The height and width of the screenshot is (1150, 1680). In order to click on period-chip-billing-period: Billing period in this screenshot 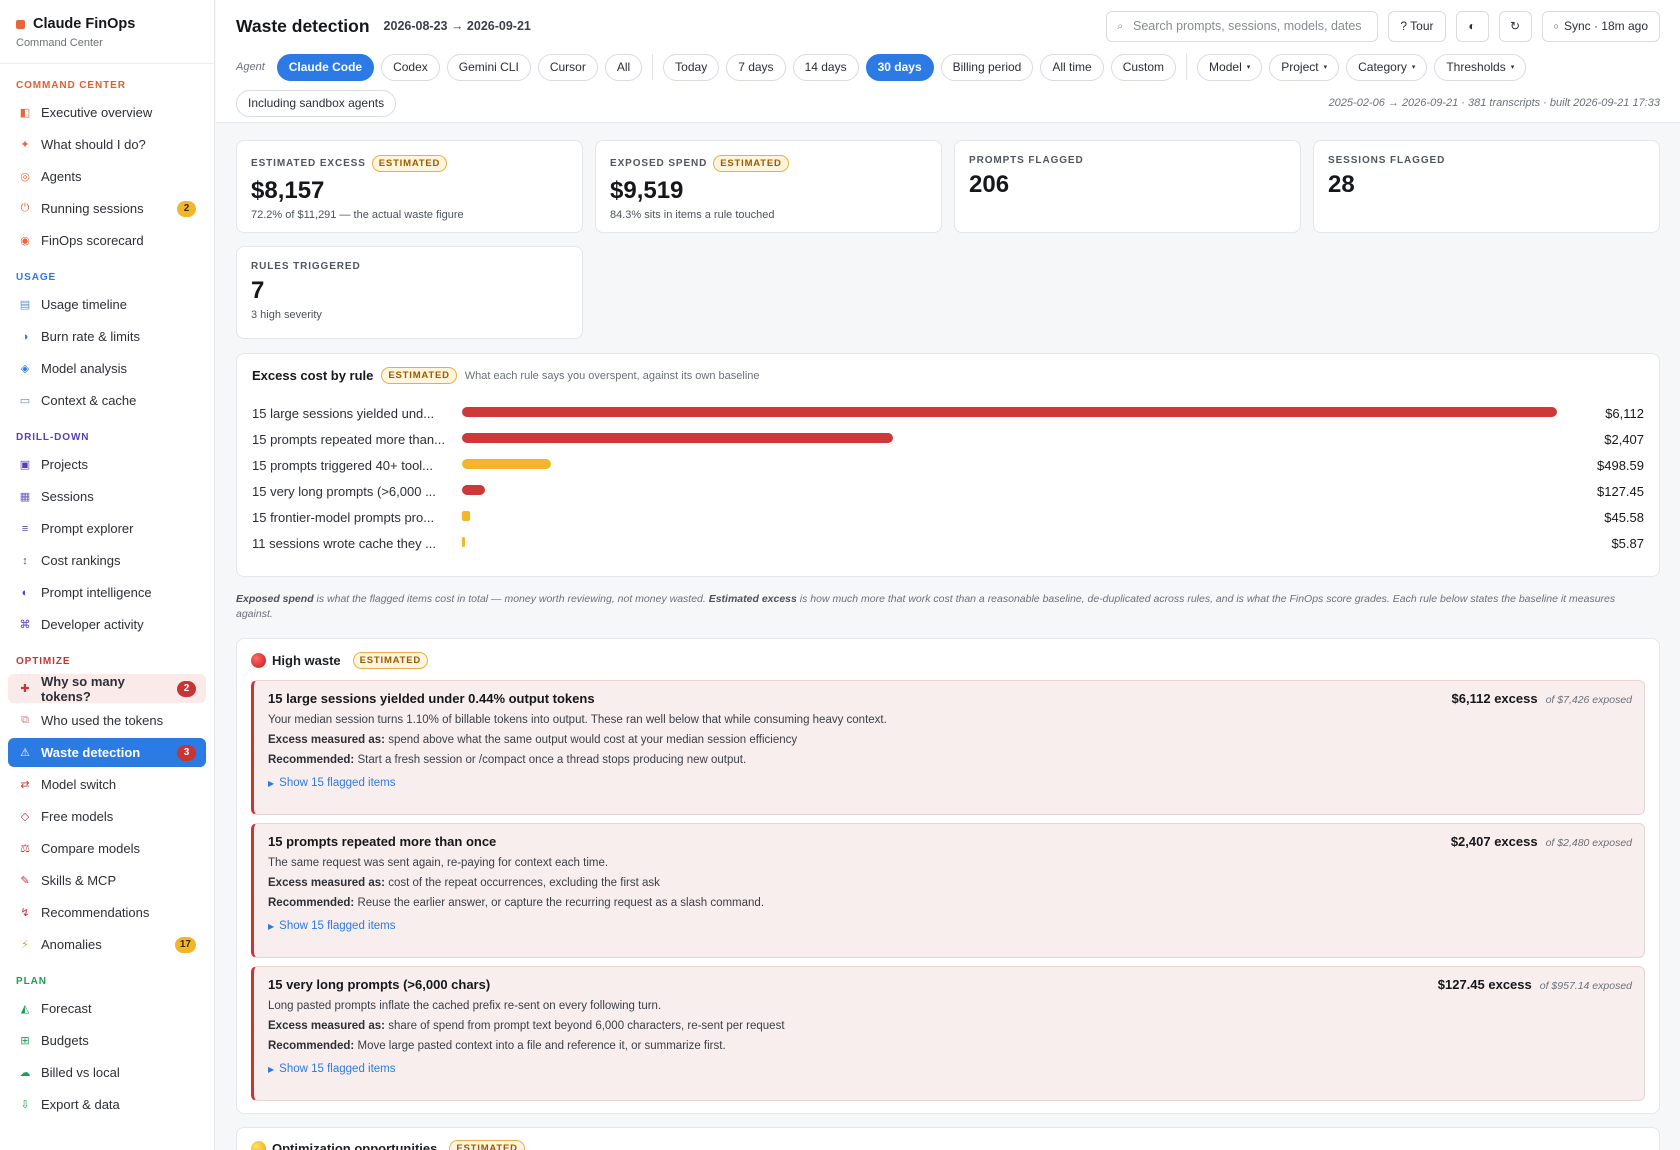, I will do `click(987, 67)`.